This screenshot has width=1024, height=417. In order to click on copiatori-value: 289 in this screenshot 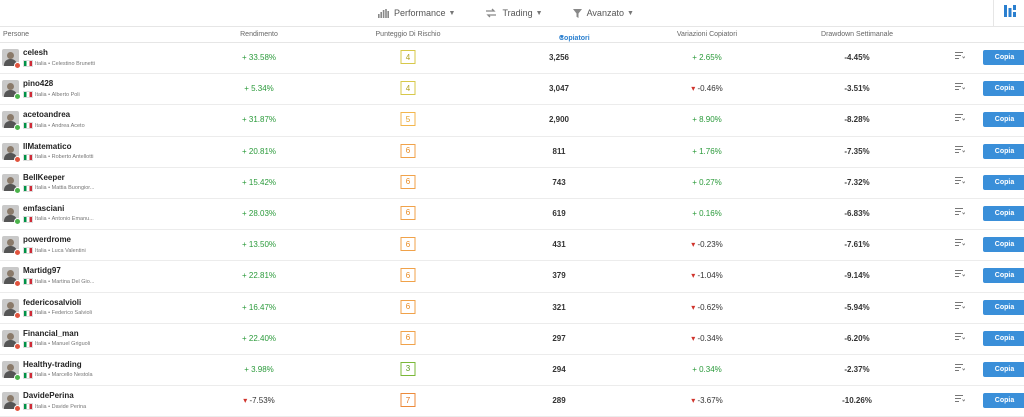, I will do `click(559, 401)`.